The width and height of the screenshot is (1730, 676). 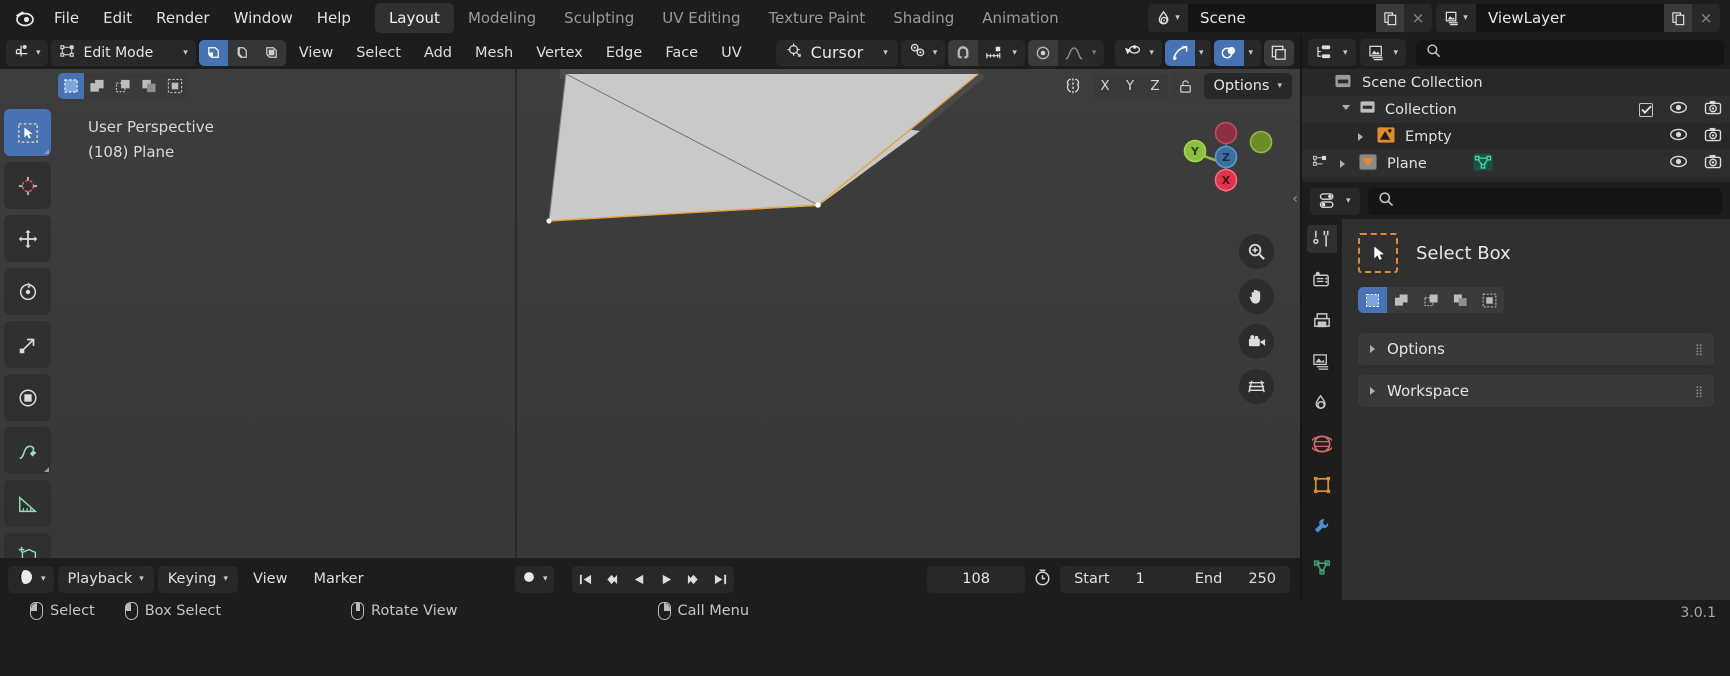 What do you see at coordinates (1335, 201) in the screenshot?
I see `properties-editor-icon: ▾` at bounding box center [1335, 201].